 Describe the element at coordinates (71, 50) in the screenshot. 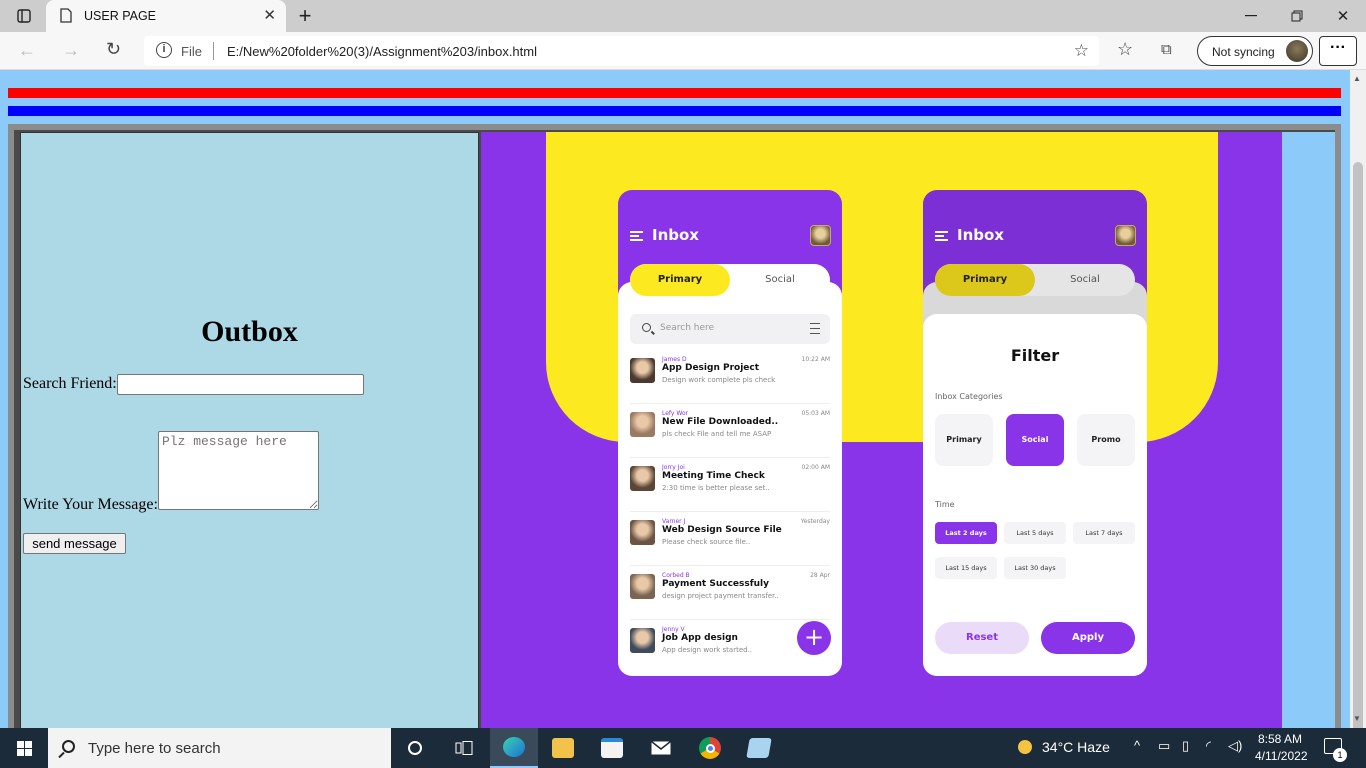

I see `forward-icon: →` at that location.